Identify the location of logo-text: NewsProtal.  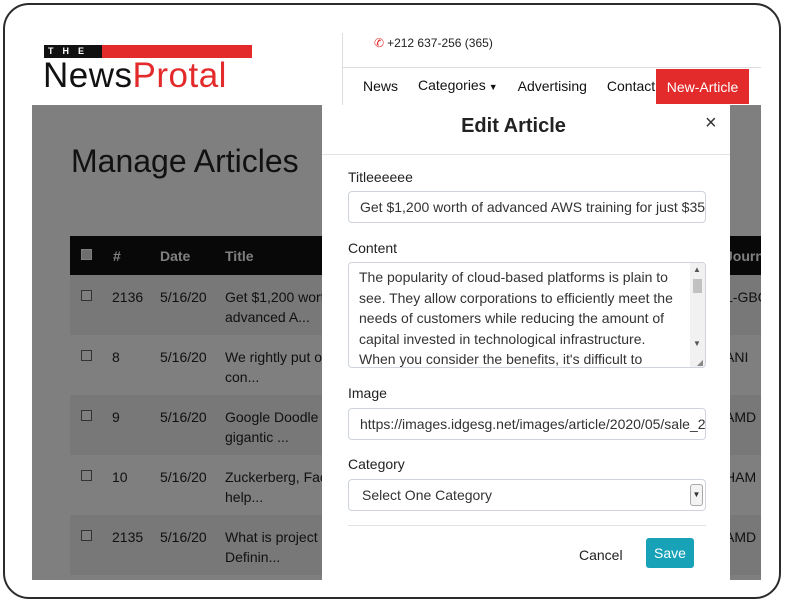
(135, 76).